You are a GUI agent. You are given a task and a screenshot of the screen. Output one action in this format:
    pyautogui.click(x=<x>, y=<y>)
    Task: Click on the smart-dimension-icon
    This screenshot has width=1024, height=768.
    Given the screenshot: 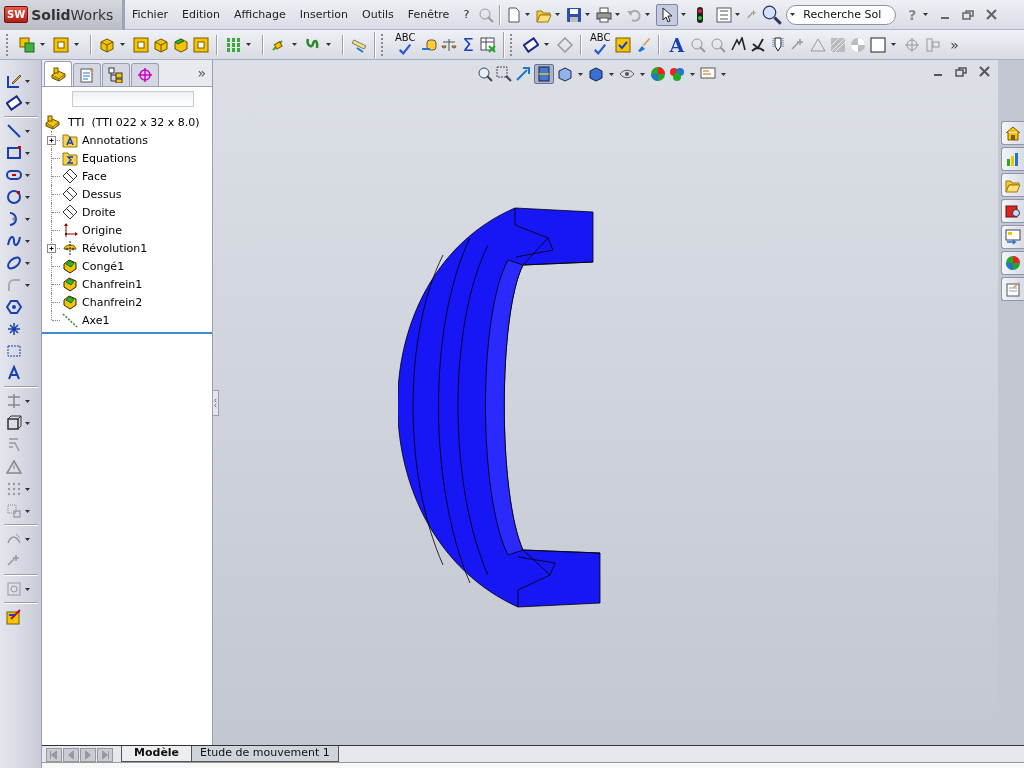 What is the action you would take?
    pyautogui.click(x=14, y=103)
    